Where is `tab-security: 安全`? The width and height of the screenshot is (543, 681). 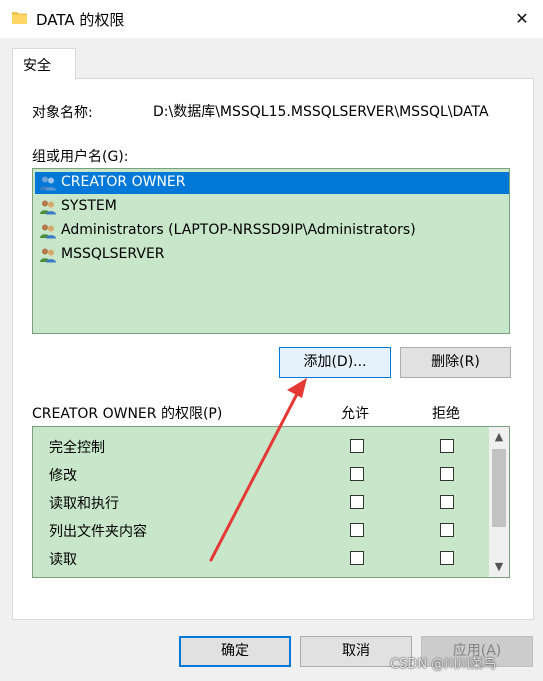 tab-security: 安全 is located at coordinates (44, 64).